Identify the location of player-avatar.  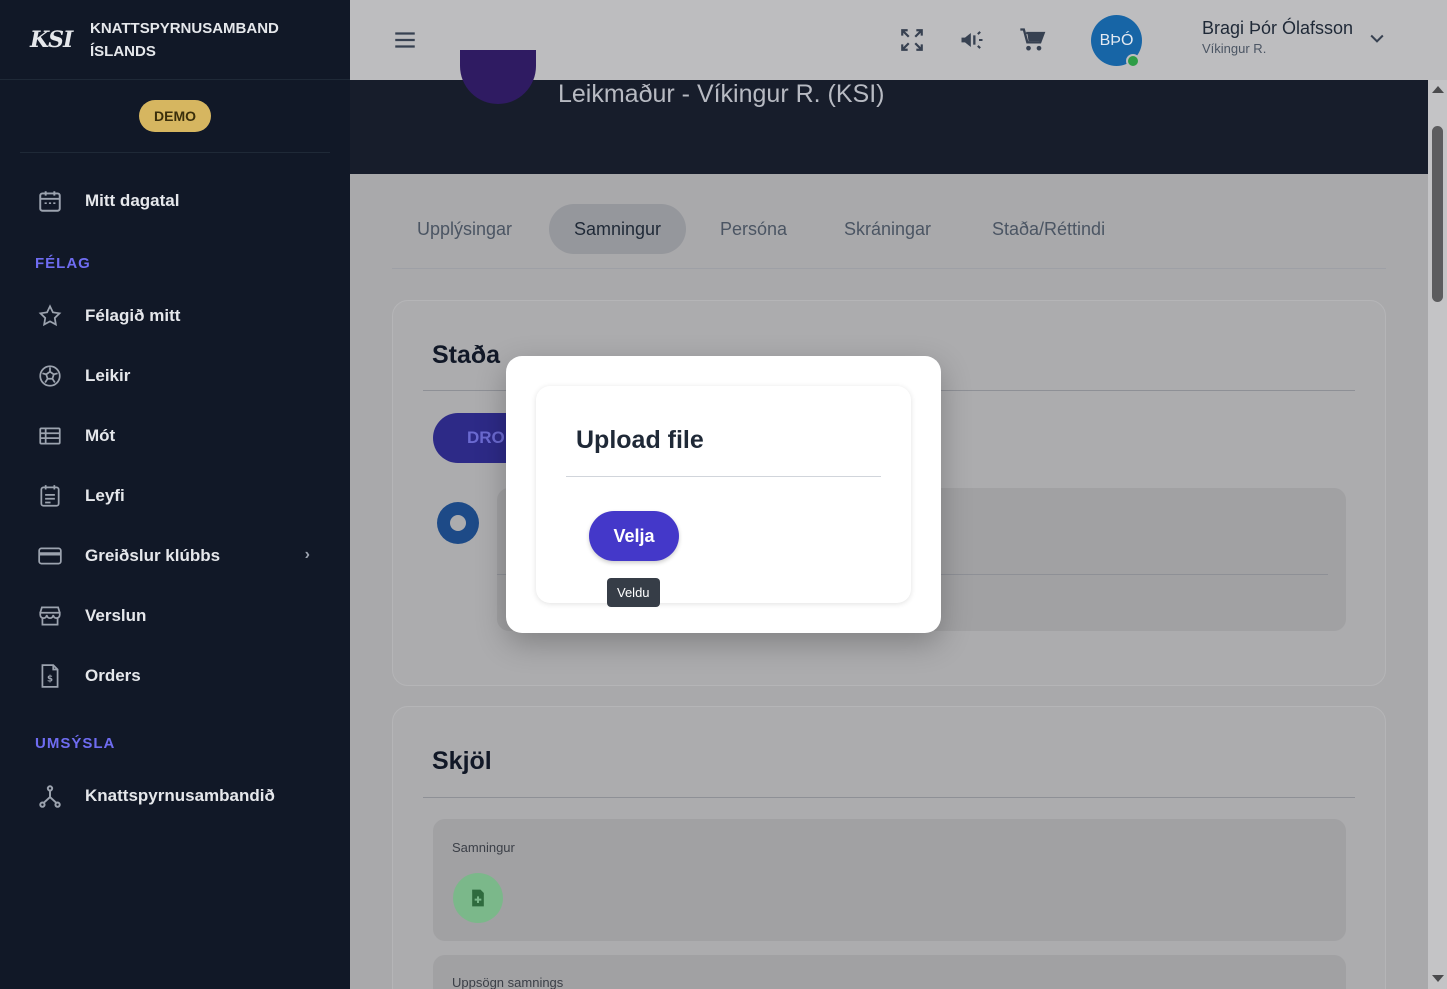
(498, 77).